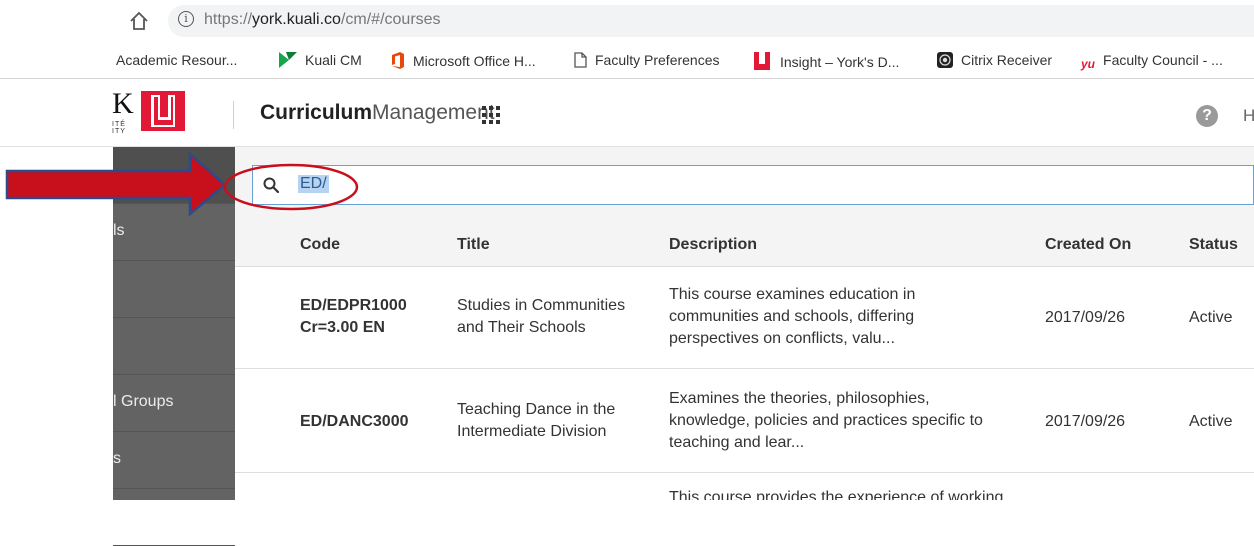 Image resolution: width=1254 pixels, height=546 pixels. I want to click on sidebar-item-groups: l Groups, so click(174, 403).